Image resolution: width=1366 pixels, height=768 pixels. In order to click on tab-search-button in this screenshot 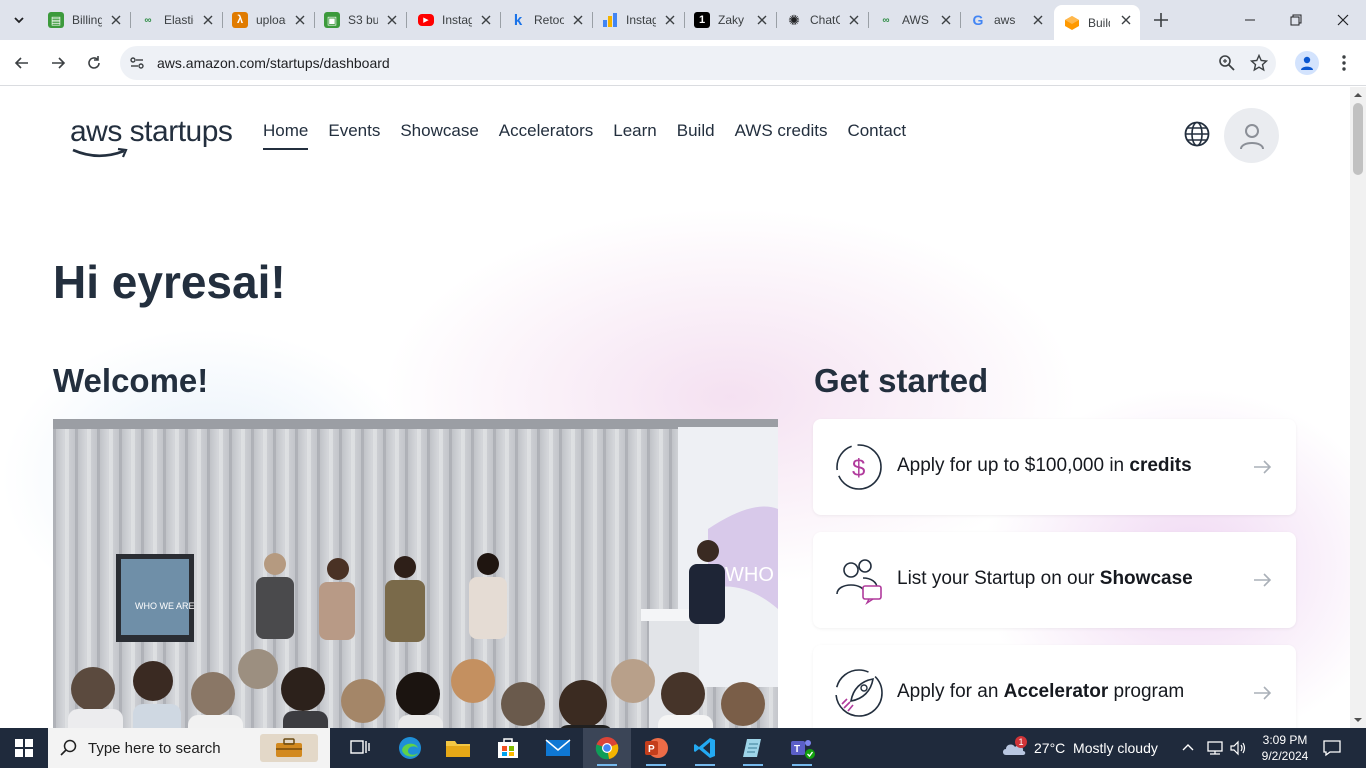, I will do `click(19, 20)`.